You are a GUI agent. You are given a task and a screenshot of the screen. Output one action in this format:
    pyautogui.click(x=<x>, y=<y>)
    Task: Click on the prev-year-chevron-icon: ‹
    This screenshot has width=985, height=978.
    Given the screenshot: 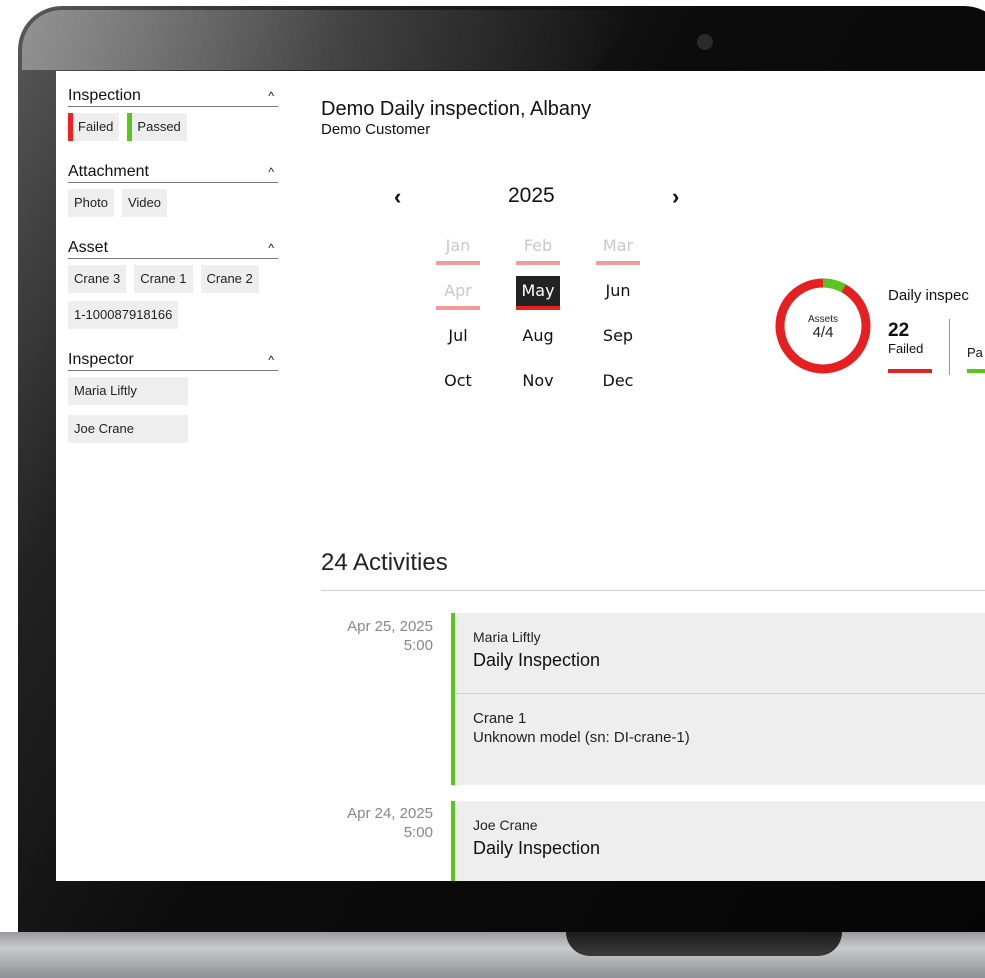 What is the action you would take?
    pyautogui.click(x=397, y=197)
    